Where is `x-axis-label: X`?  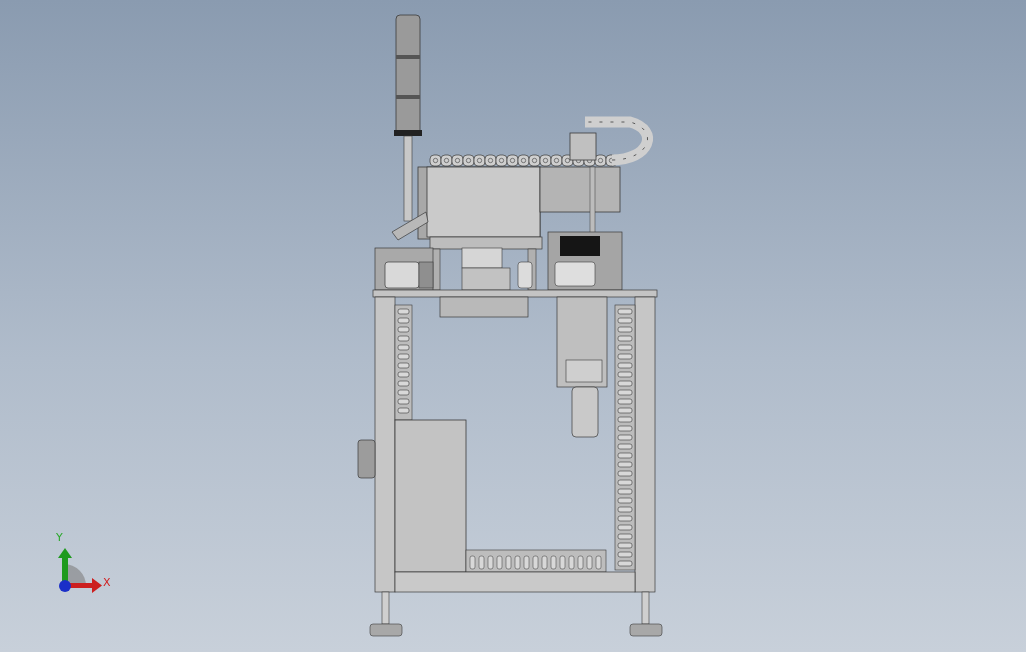 x-axis-label: X is located at coordinates (107, 582).